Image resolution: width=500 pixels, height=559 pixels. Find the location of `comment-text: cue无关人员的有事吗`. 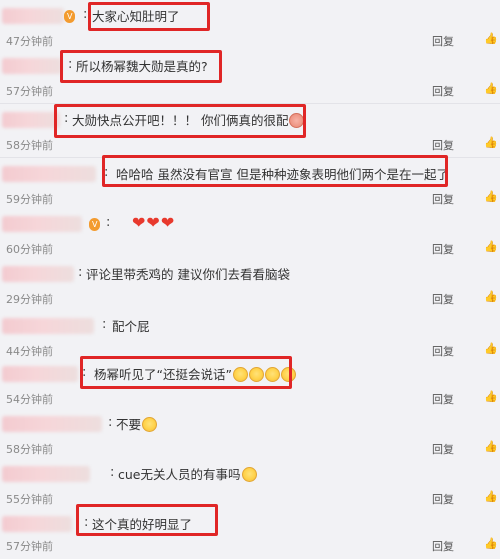

comment-text: cue无关人员的有事吗 is located at coordinates (187, 473).